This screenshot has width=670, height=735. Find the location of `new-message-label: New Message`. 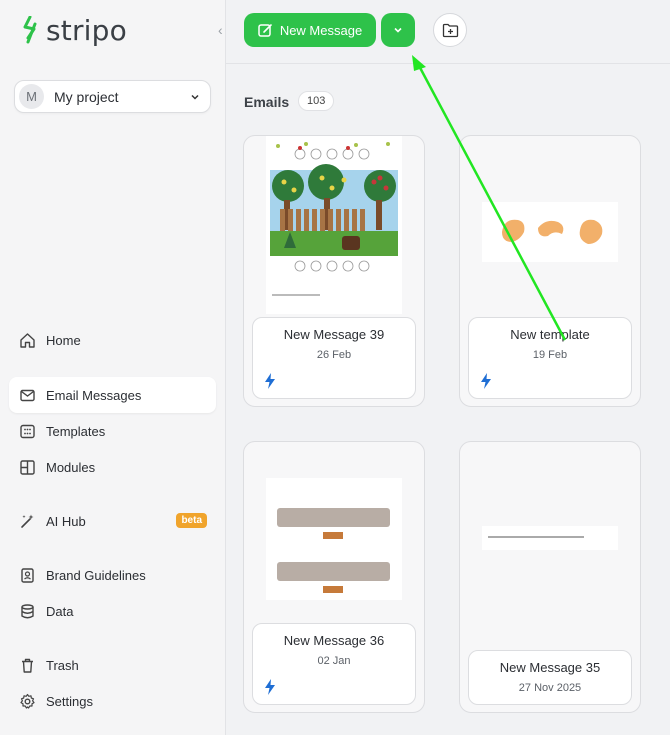

new-message-label: New Message is located at coordinates (321, 30).